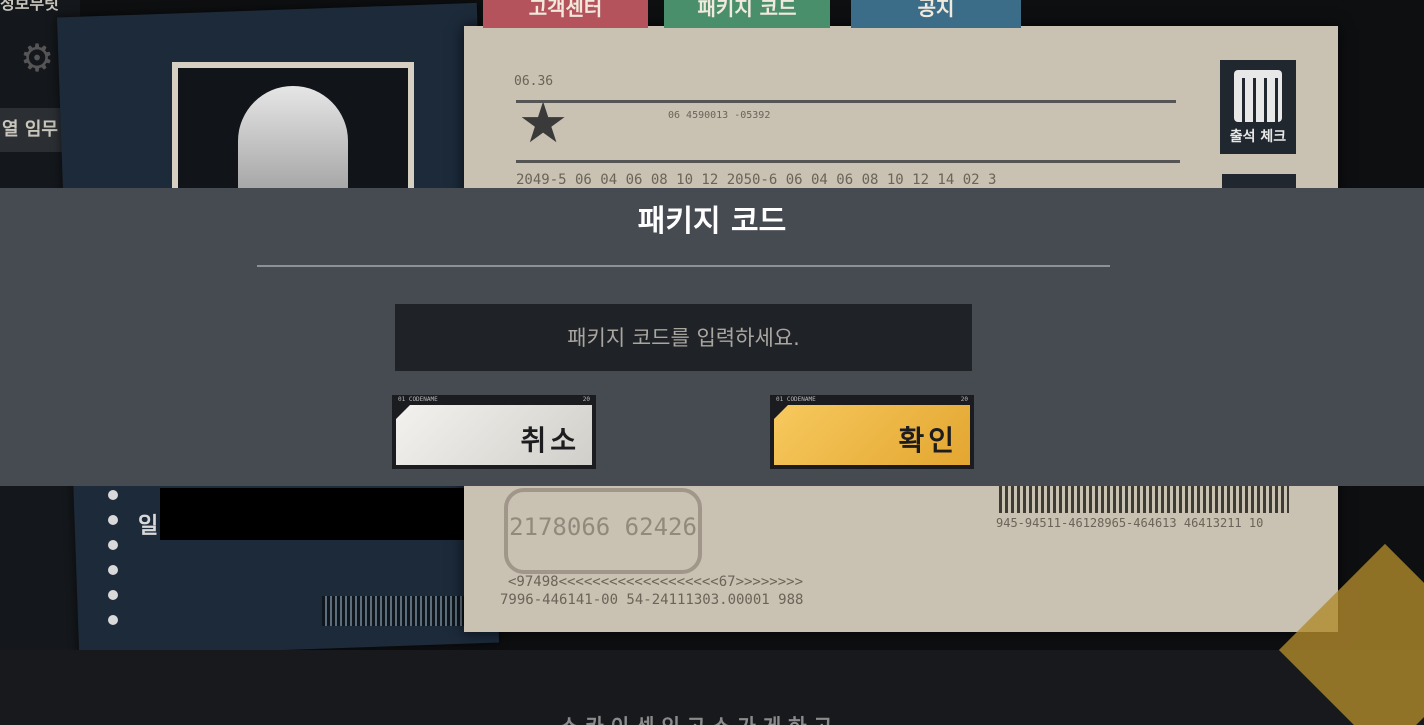 Image resolution: width=1424 pixels, height=725 pixels. Describe the element at coordinates (29, 6) in the screenshot. I see `top-left-label: 정보부팃` at that location.